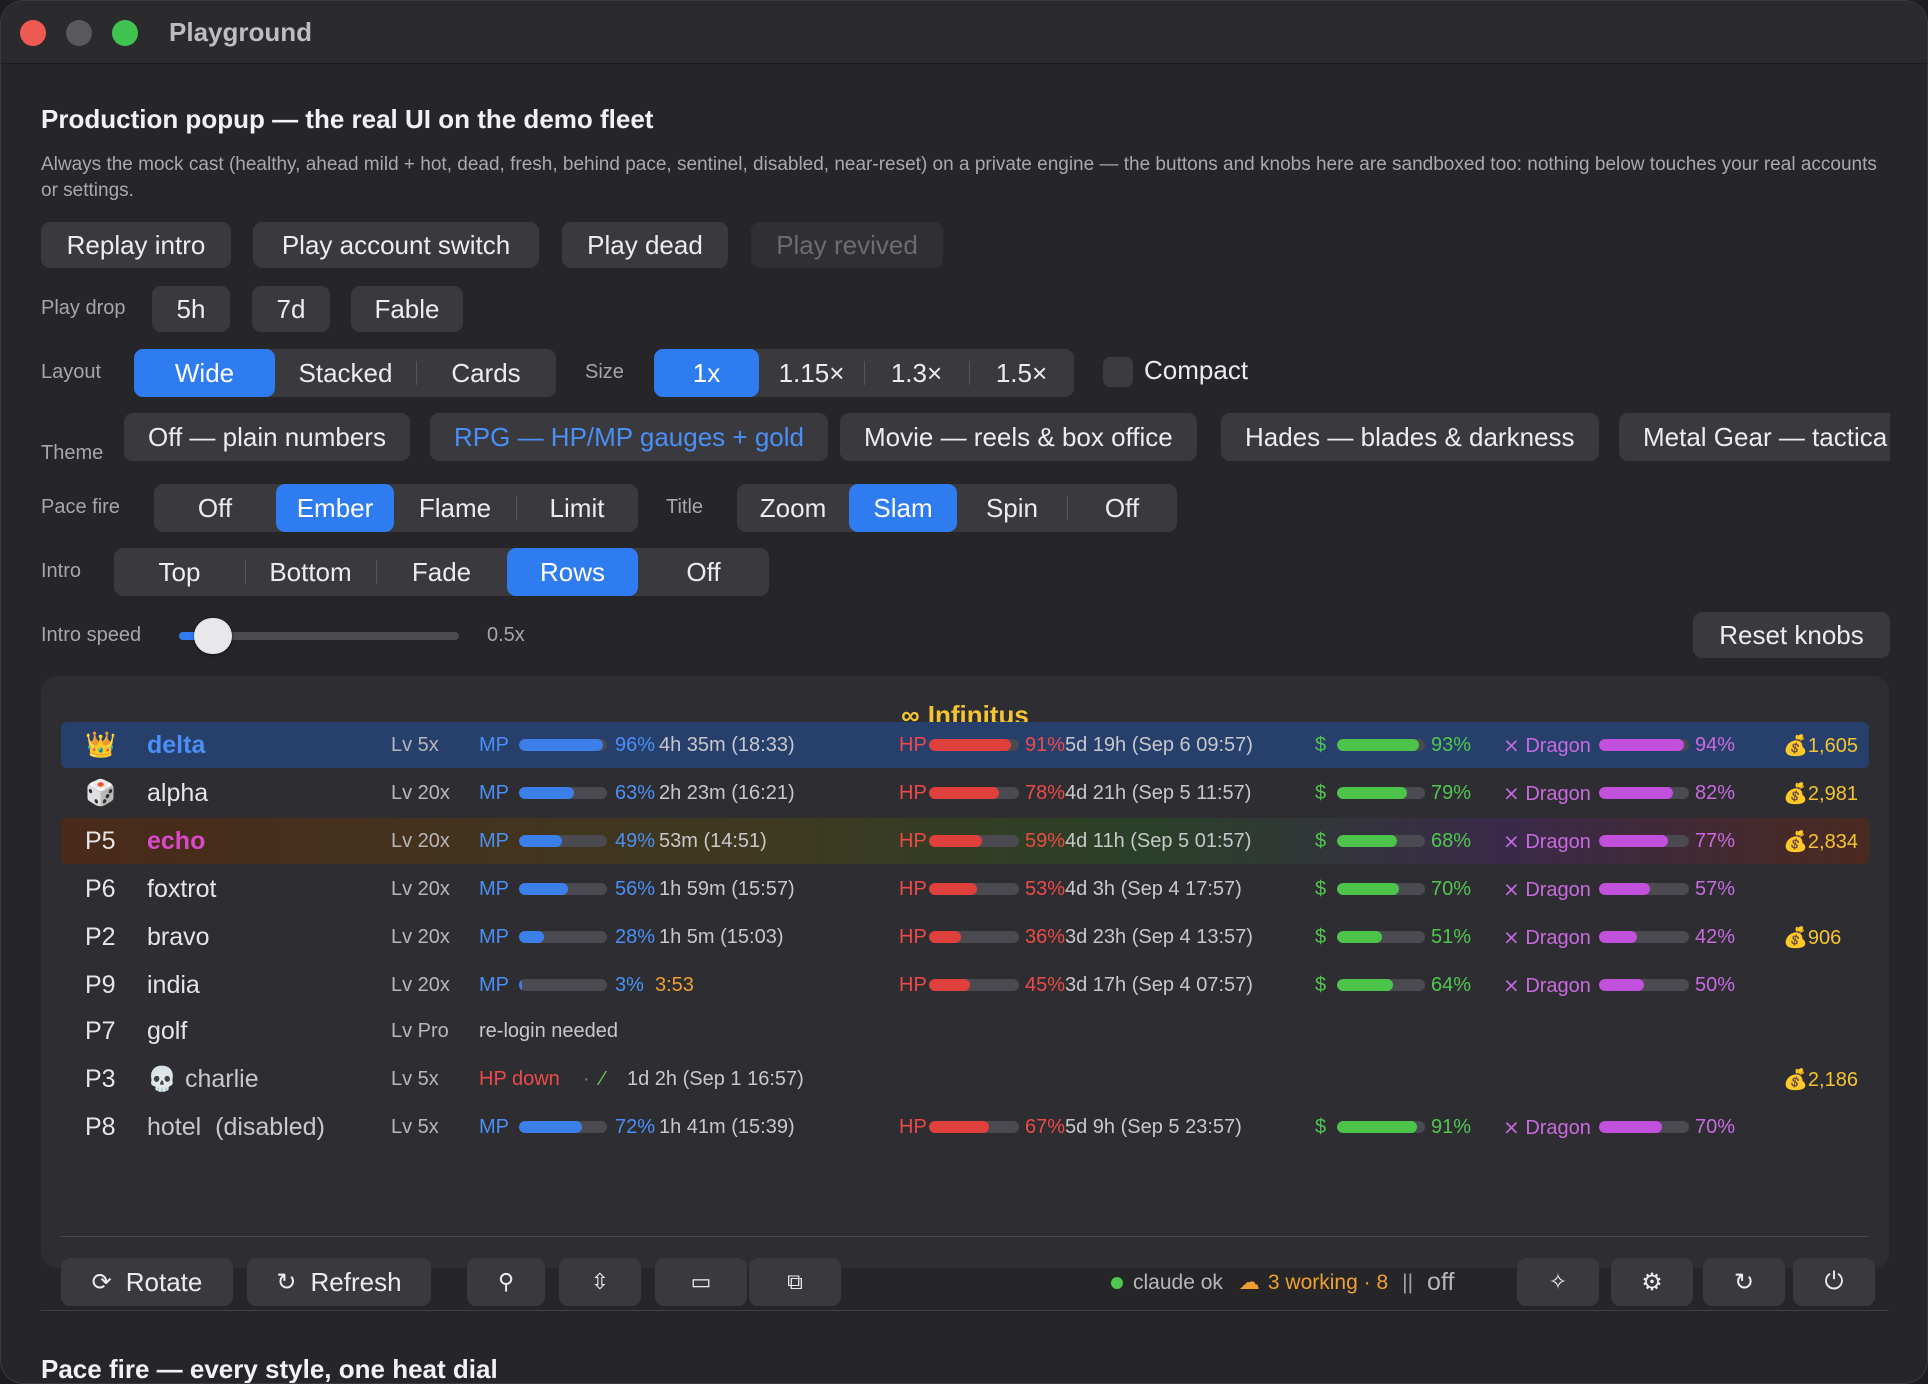 Image resolution: width=1928 pixels, height=1384 pixels. I want to click on play-dead-button: Play dead, so click(645, 245).